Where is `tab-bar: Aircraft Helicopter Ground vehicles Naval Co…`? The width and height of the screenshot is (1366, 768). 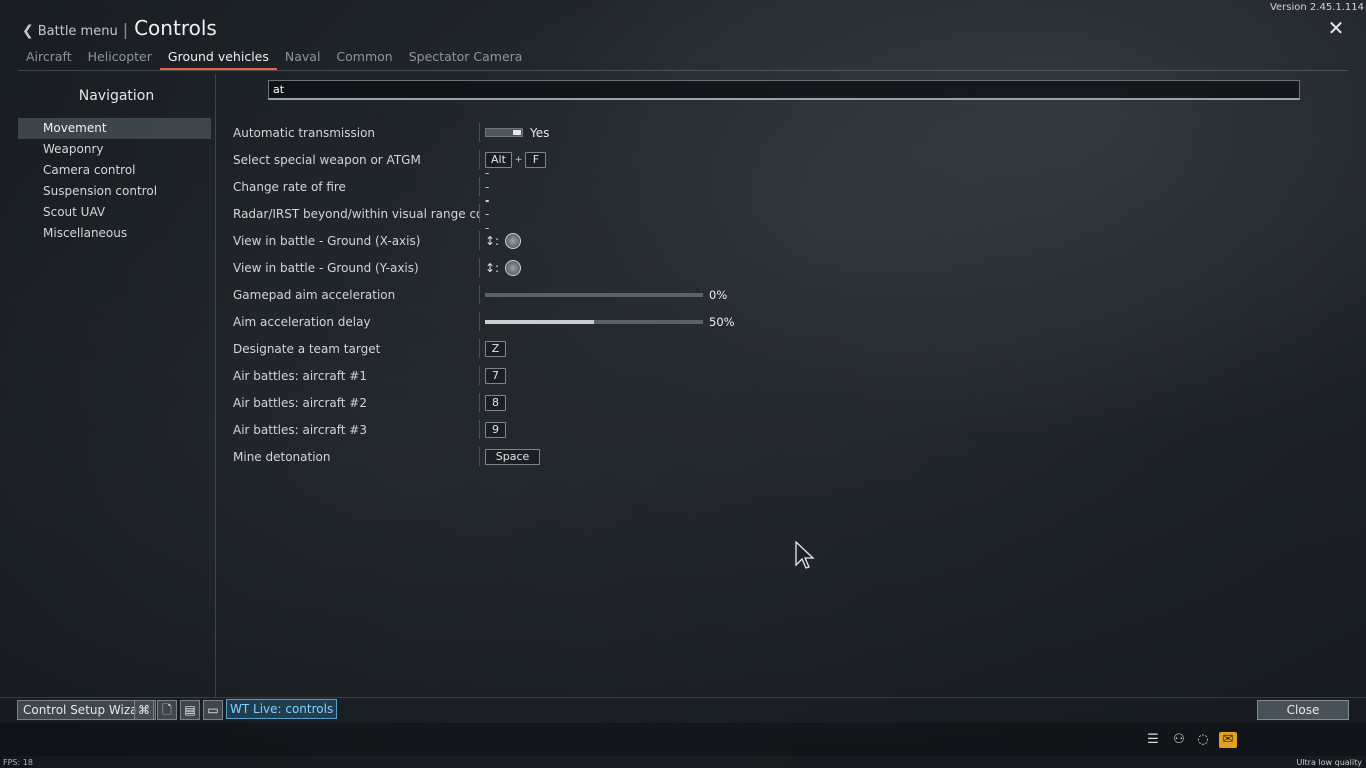
tab-bar: Aircraft Helicopter Ground vehicles Naval Co… is located at coordinates (274, 59).